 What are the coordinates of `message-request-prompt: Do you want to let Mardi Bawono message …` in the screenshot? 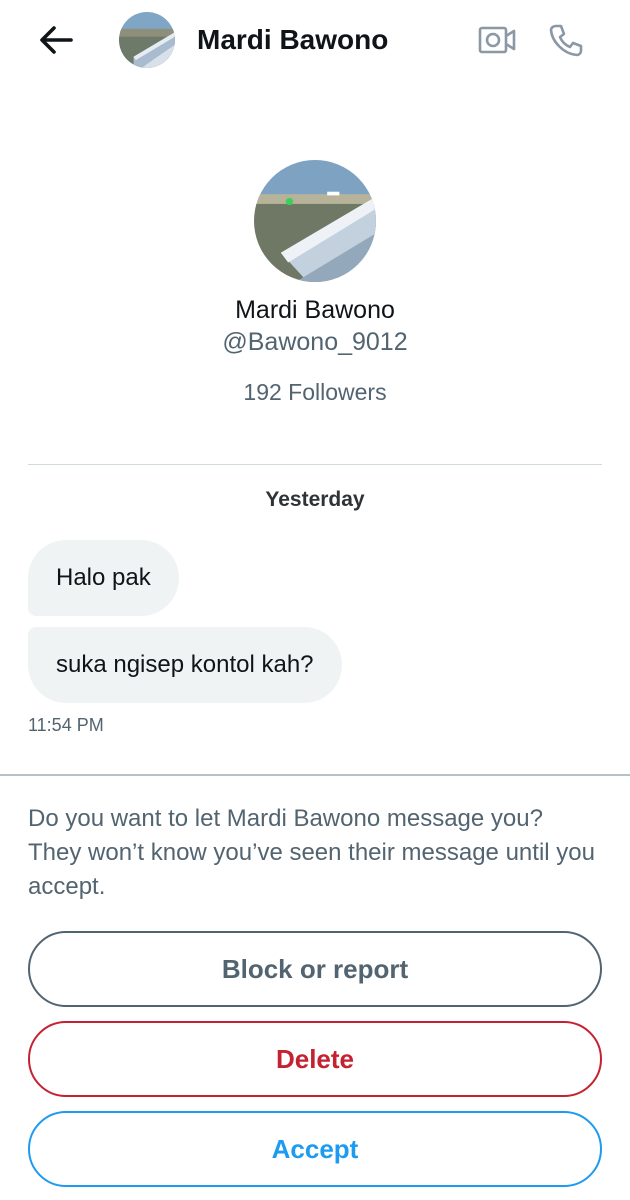 It's located at (311, 852).